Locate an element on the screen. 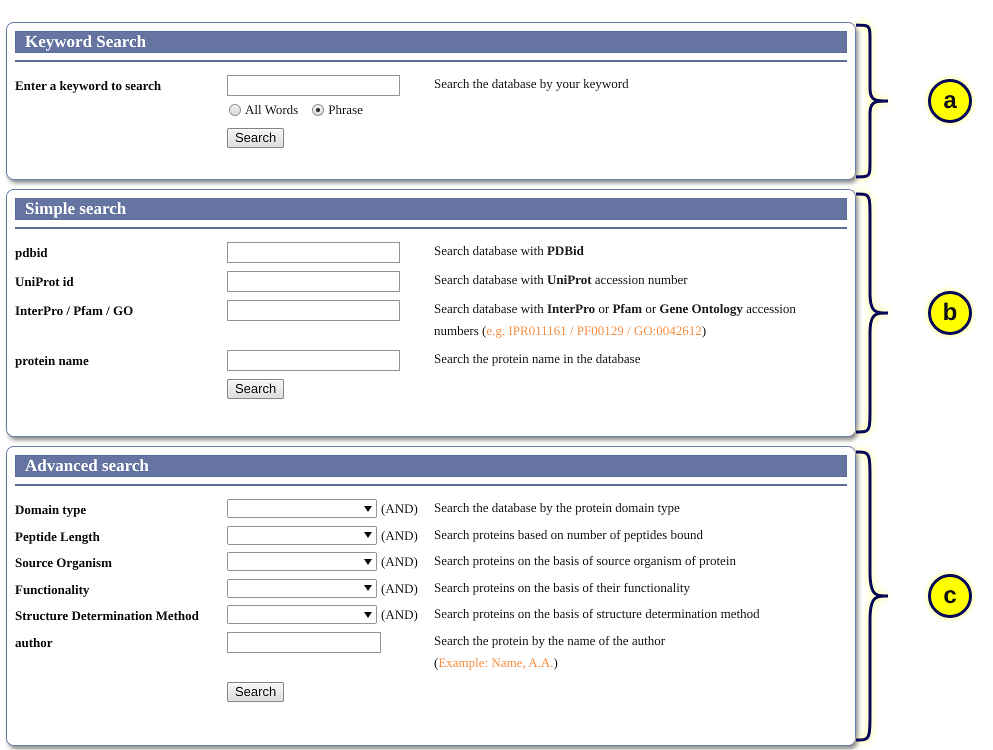  section-header: Advanced search is located at coordinates (431, 466).